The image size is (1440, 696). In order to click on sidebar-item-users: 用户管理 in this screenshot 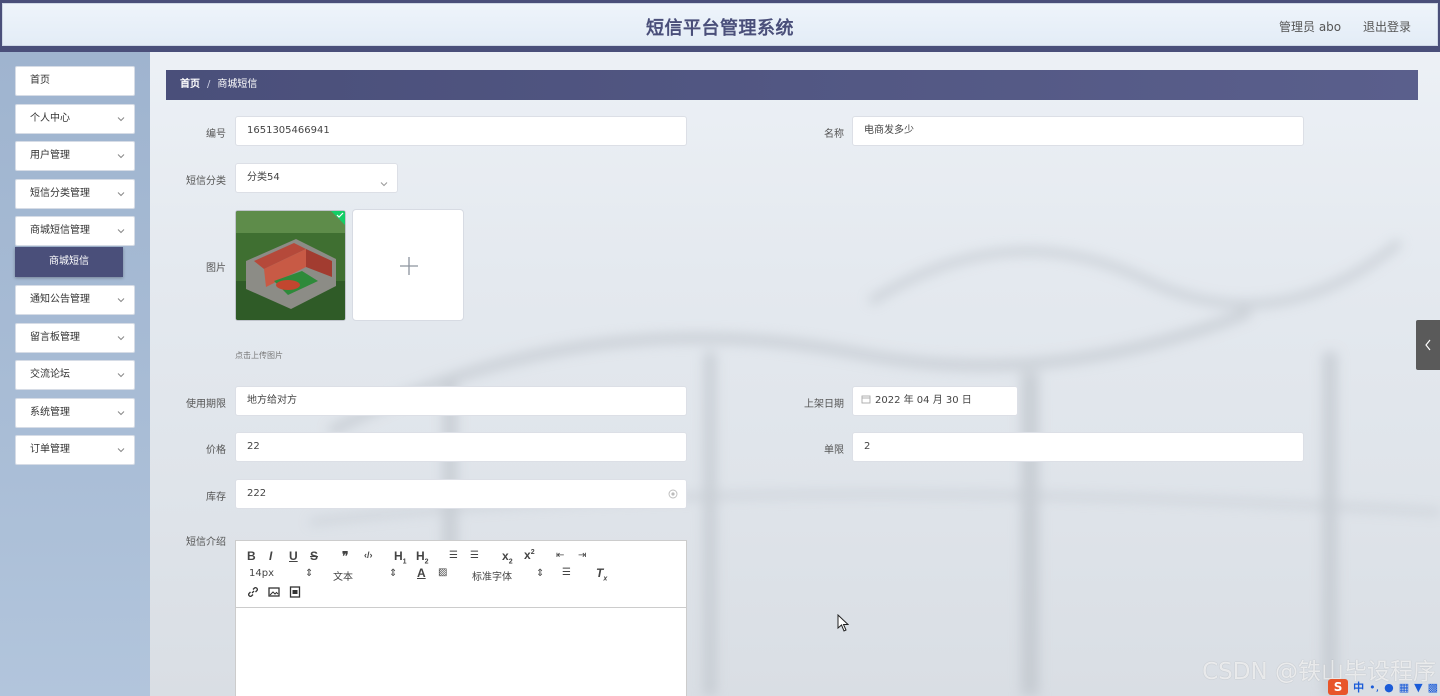, I will do `click(75, 156)`.